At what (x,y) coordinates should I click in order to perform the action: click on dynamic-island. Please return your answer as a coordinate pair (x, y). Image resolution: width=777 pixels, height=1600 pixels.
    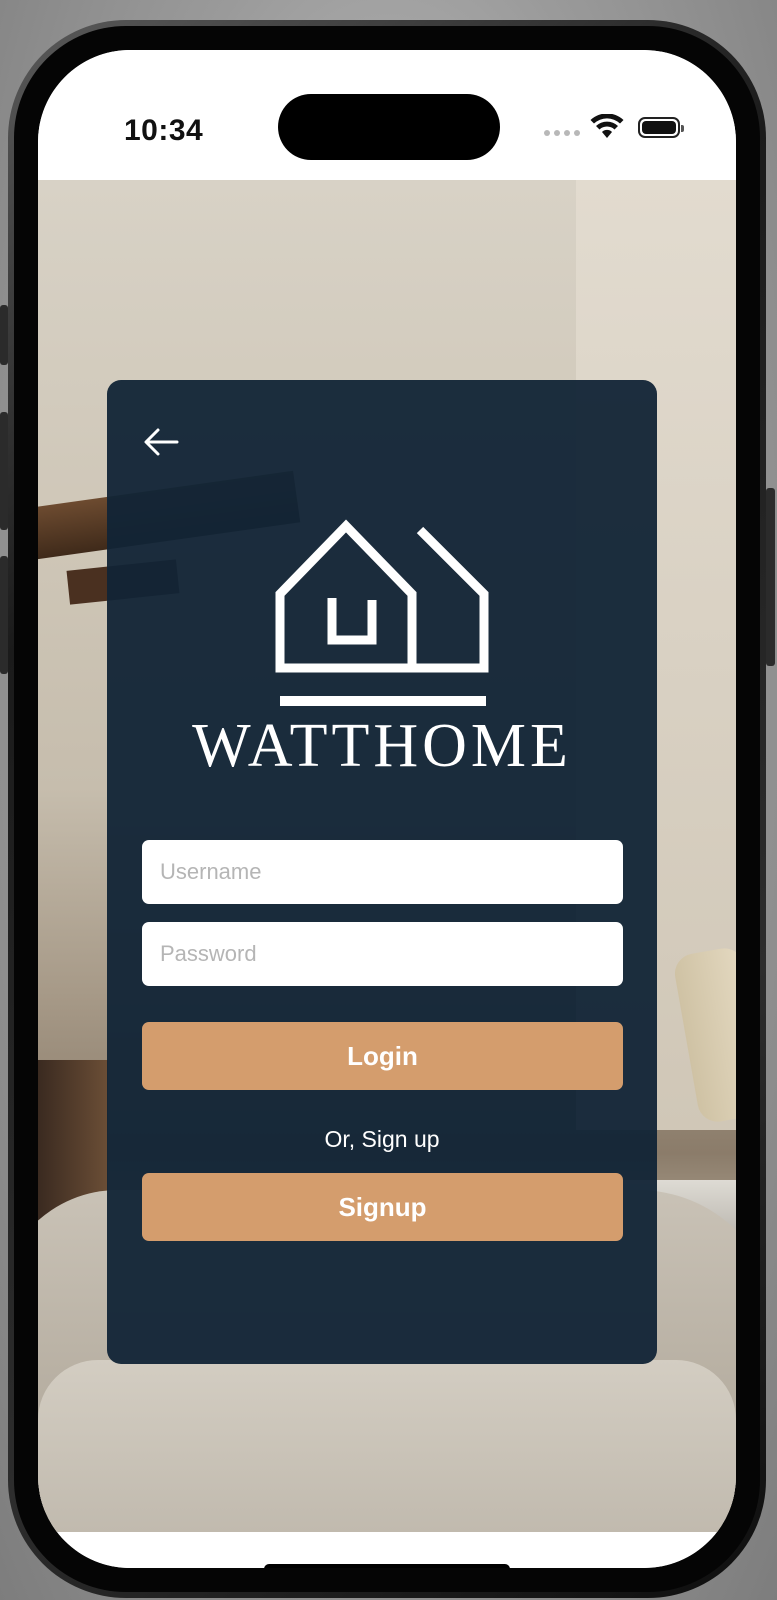
    Looking at the image, I should click on (389, 127).